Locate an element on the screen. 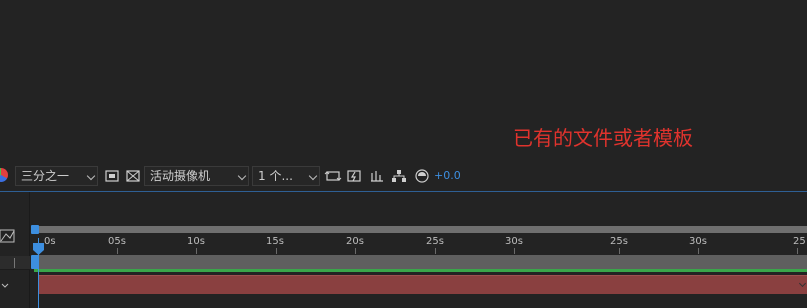 This screenshot has width=807, height=308. render-bar is located at coordinates (420, 270).